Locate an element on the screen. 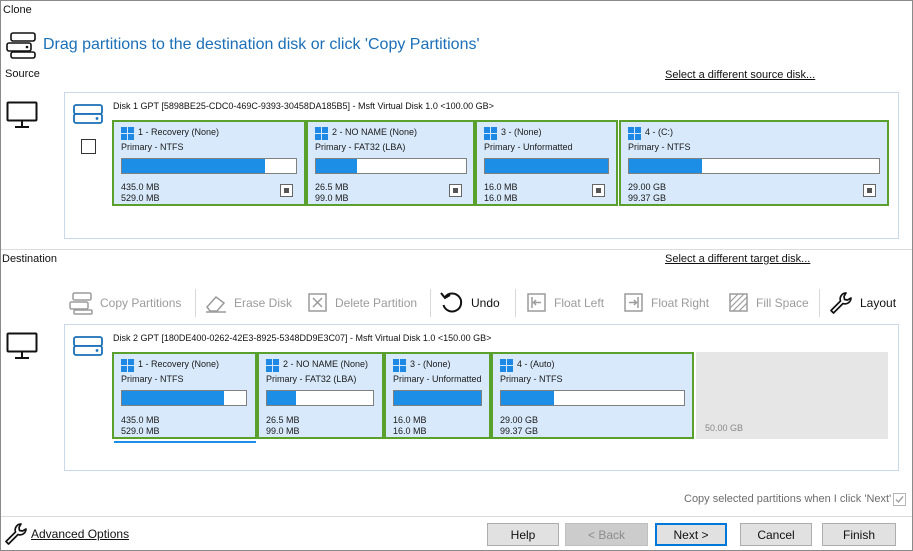  delete-partition-label: Delete Partition is located at coordinates (376, 303).